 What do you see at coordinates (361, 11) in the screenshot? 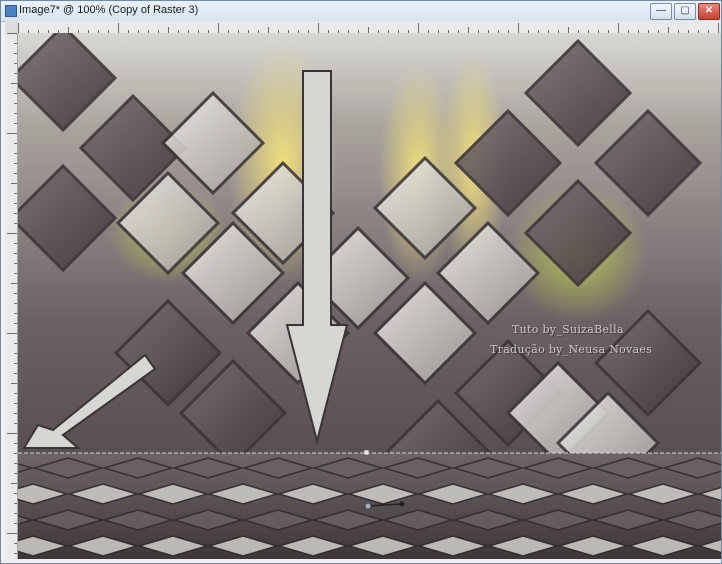
I see `window-titlebar: Image7* @ 100% (Copy of Raster 3) — ▢ ✕` at bounding box center [361, 11].